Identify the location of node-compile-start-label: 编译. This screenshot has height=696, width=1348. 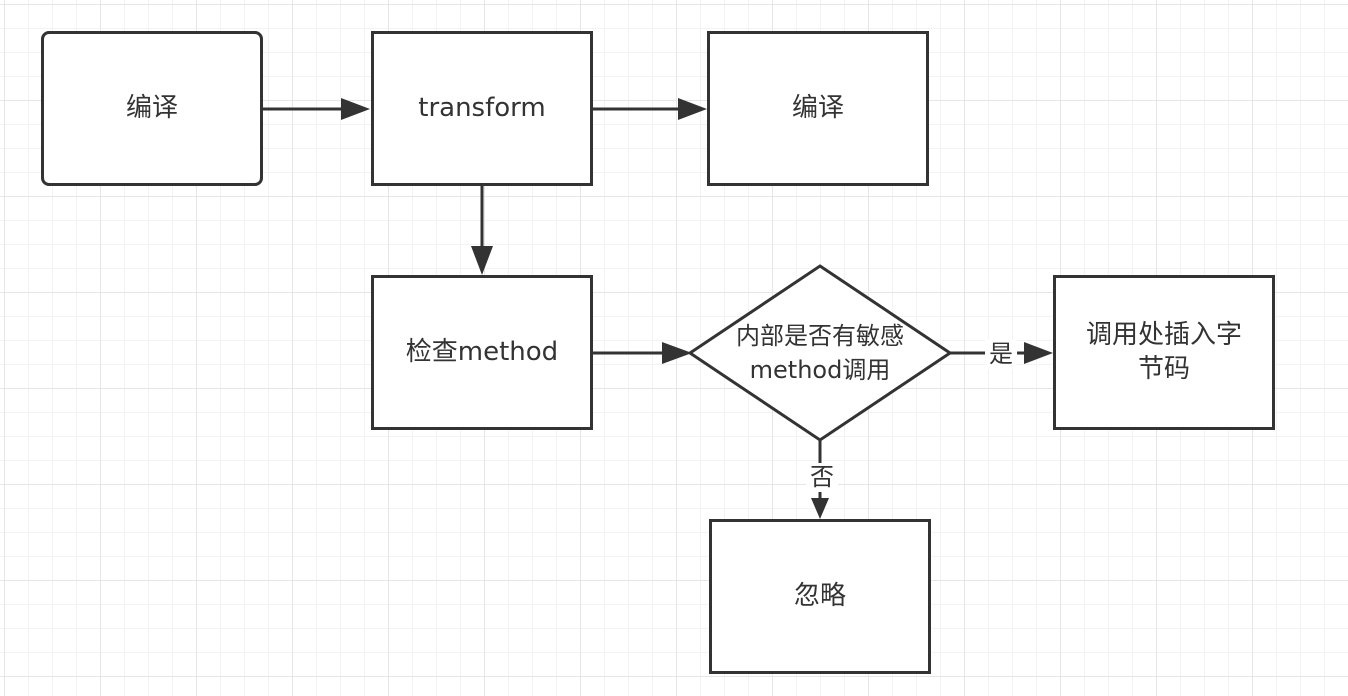
(151, 107).